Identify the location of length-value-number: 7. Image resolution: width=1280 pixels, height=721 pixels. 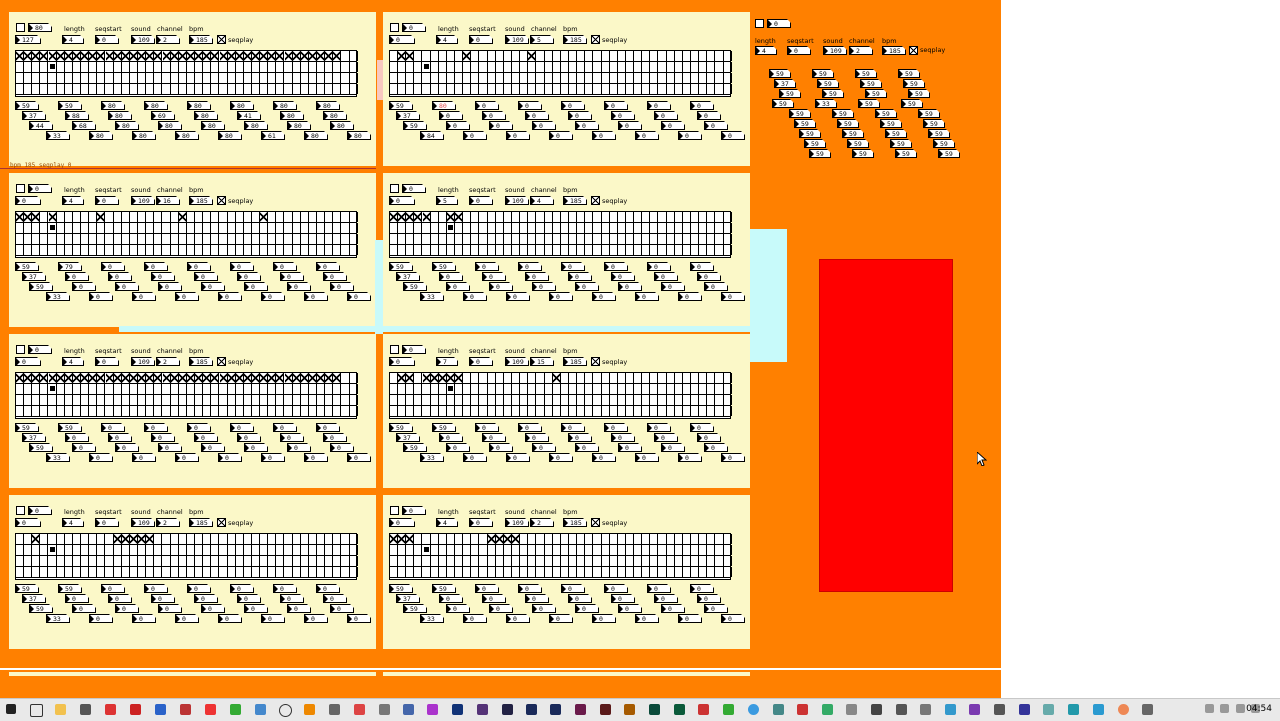
(447, 361).